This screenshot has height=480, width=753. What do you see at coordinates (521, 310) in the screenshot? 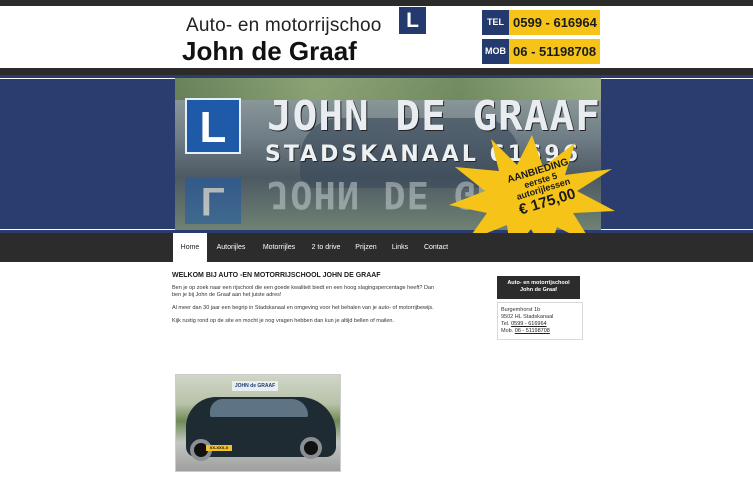
I see `sidebox-address: Burgemhorst 1b` at bounding box center [521, 310].